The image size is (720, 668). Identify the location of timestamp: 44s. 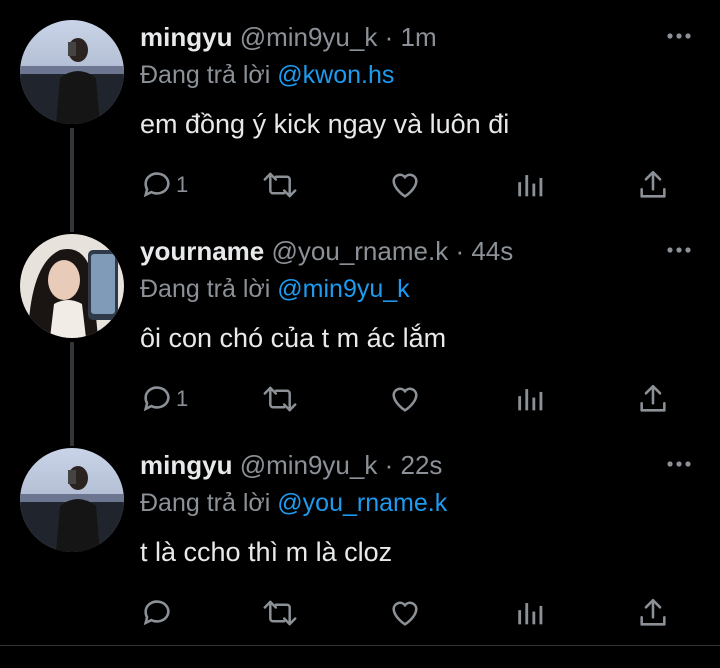
(492, 251).